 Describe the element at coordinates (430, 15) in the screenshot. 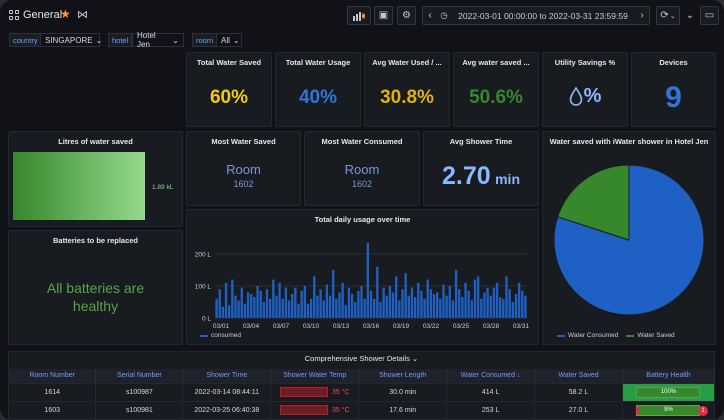

I see `time-back-chevron-icon: ‹` at that location.